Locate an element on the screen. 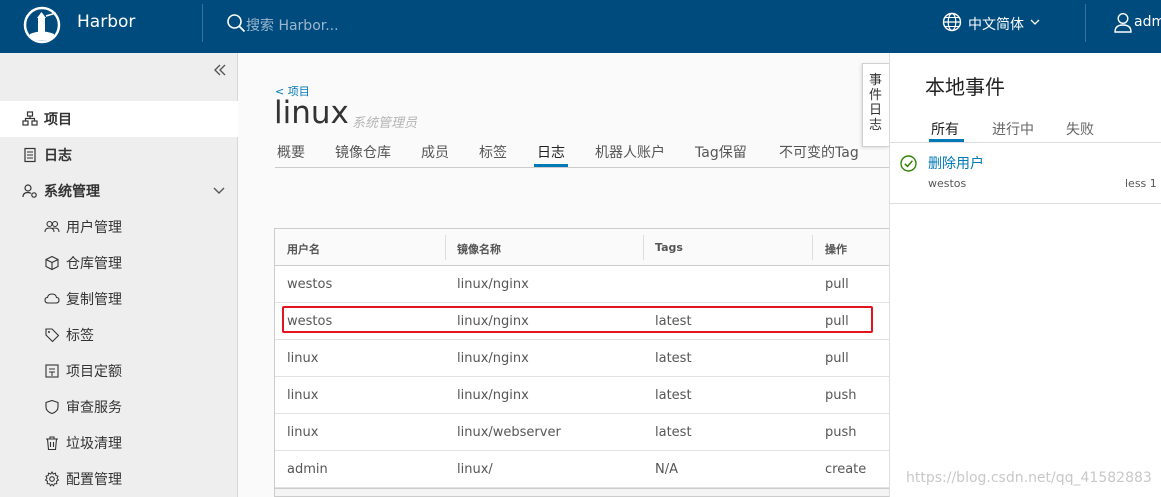 This screenshot has height=497, width=1161. tab-events-running: 进行中 is located at coordinates (1013, 129).